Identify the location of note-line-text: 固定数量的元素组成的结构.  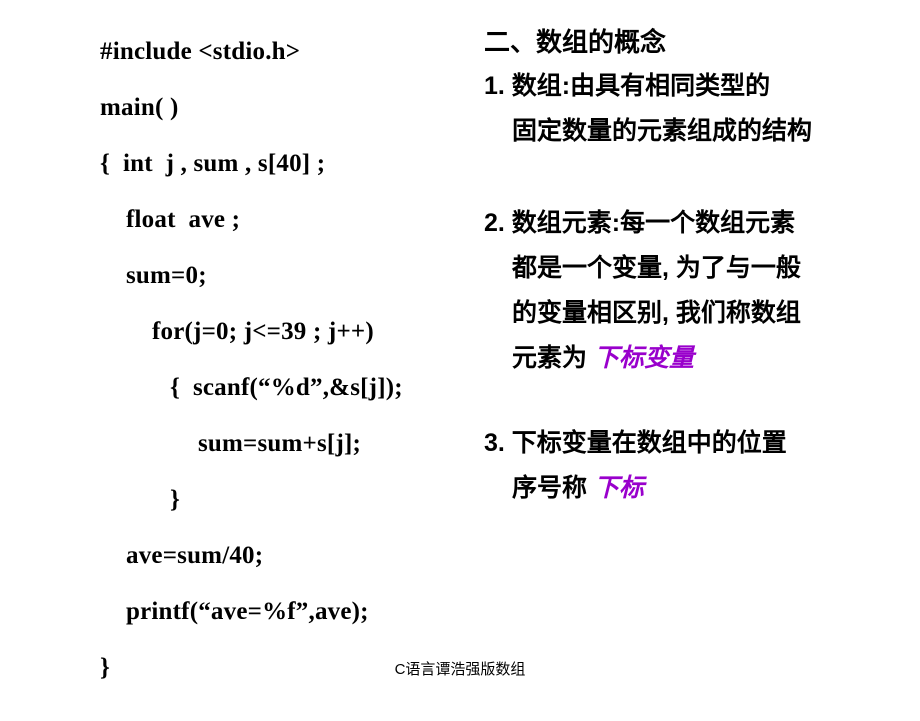
(662, 131).